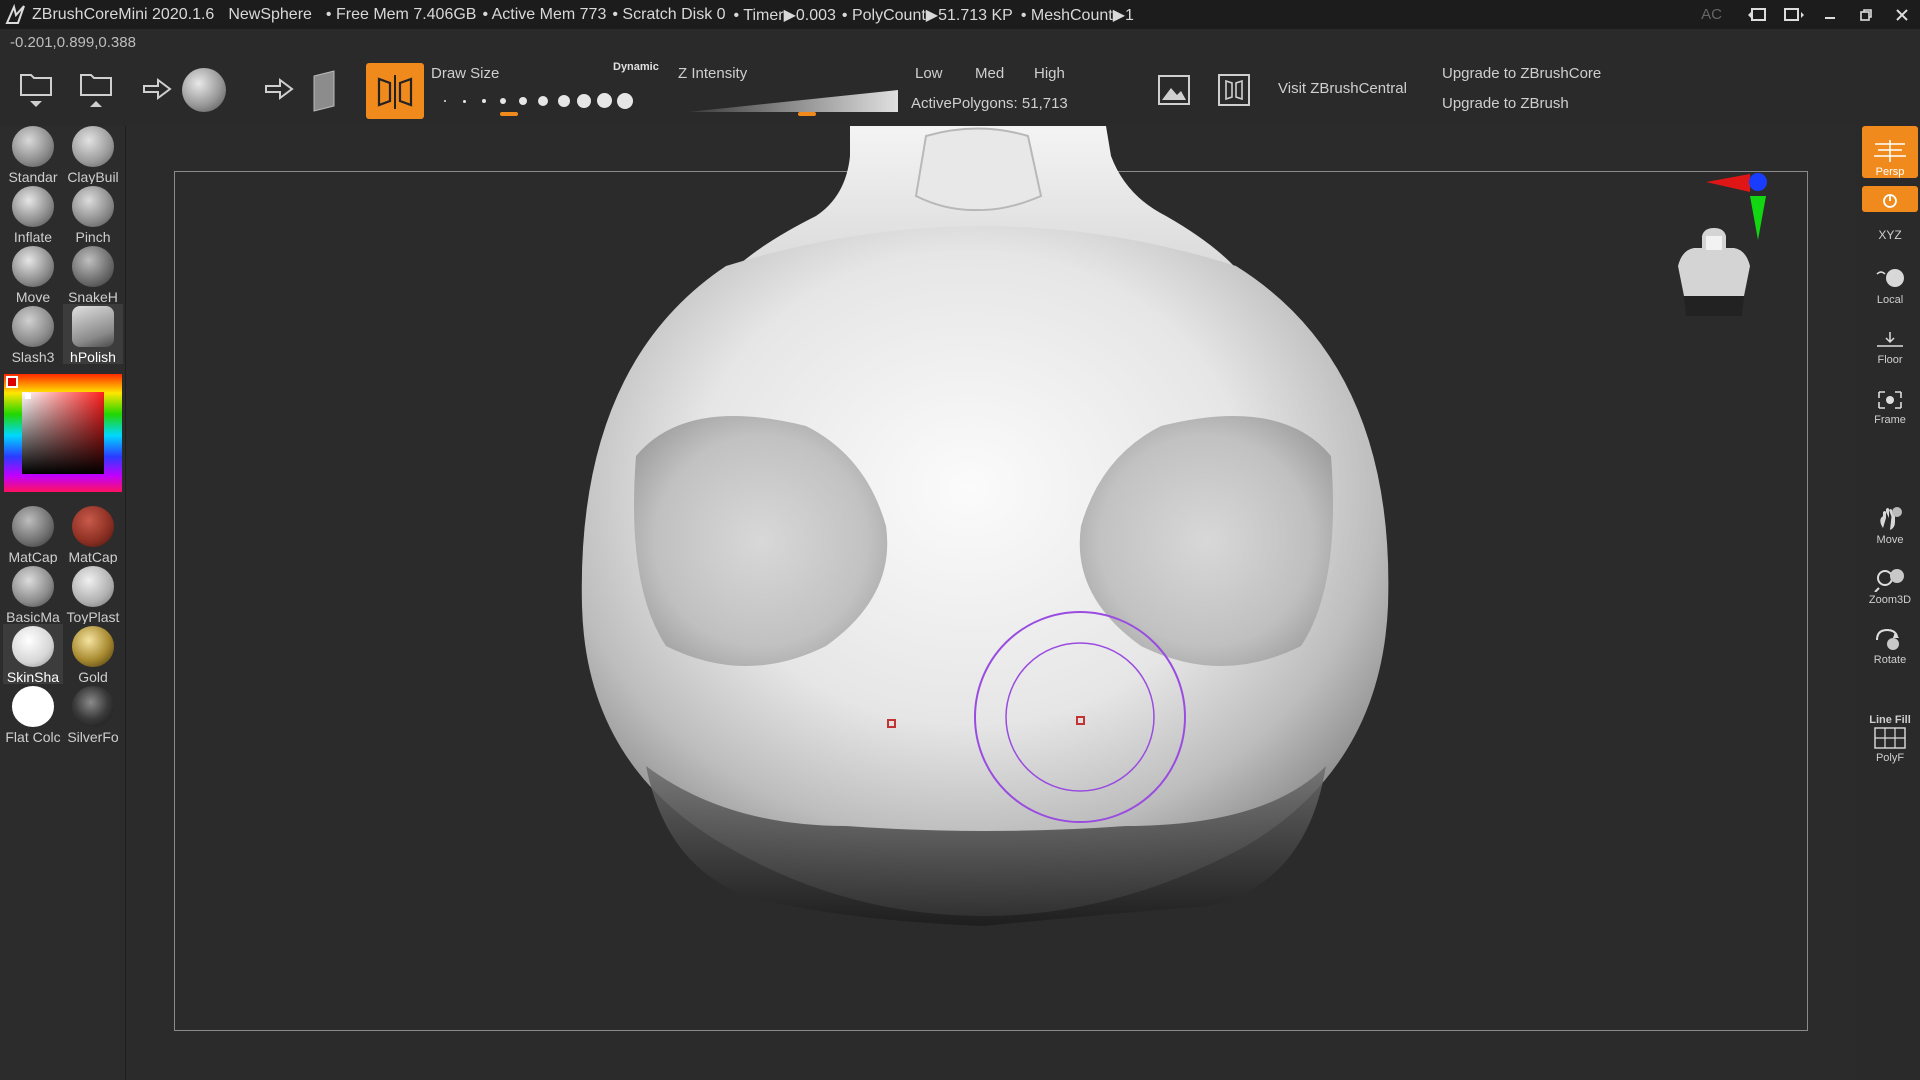 The height and width of the screenshot is (1080, 1920). What do you see at coordinates (989, 103) in the screenshot?
I see `active-polygons: ActivePolygons: 51,713` at bounding box center [989, 103].